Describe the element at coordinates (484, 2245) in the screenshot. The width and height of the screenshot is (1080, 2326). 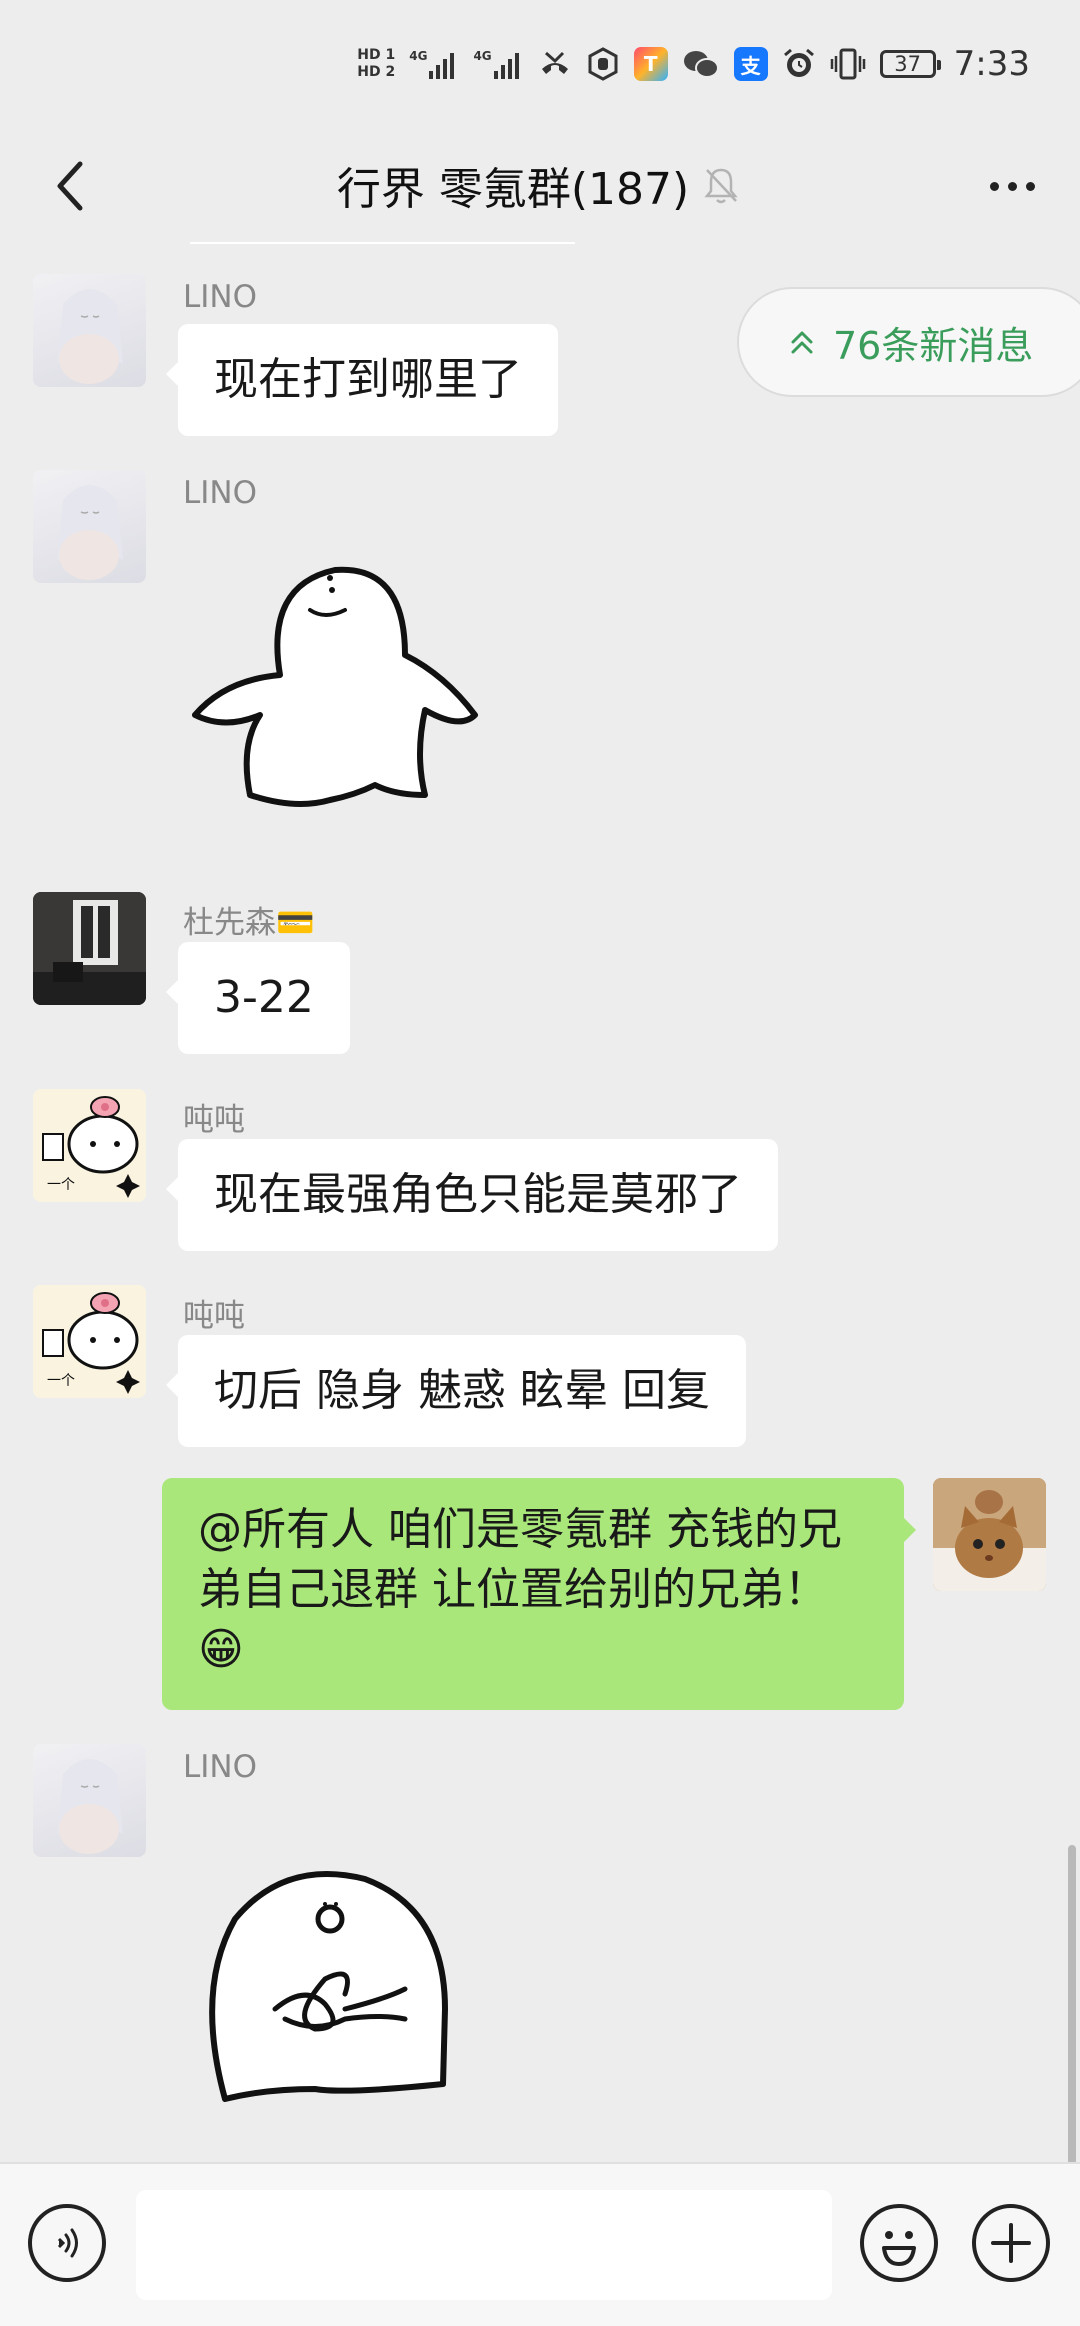
I see `message-input` at that location.